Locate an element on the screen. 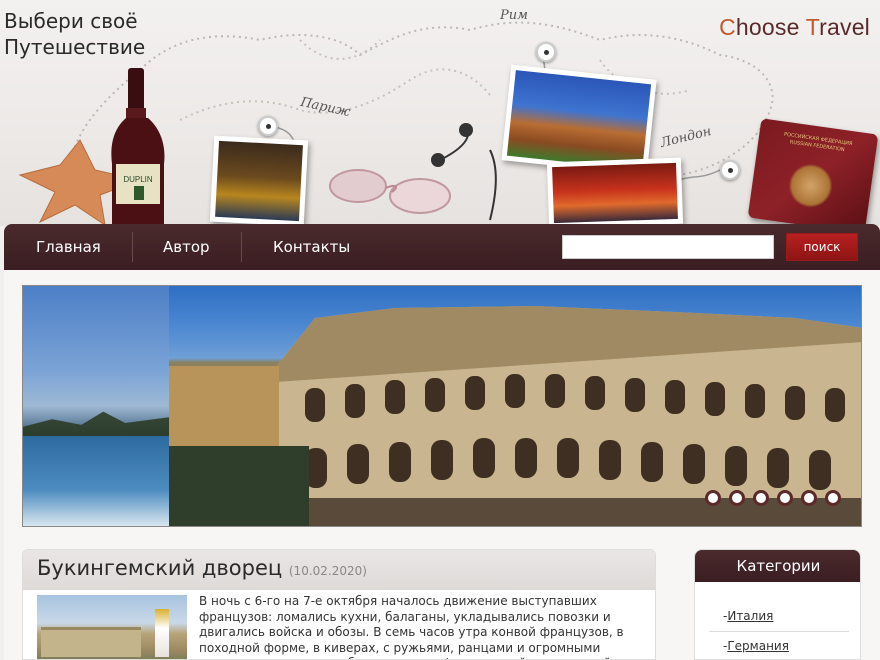 The width and height of the screenshot is (880, 660). eiffel-tower-image is located at coordinates (259, 181).